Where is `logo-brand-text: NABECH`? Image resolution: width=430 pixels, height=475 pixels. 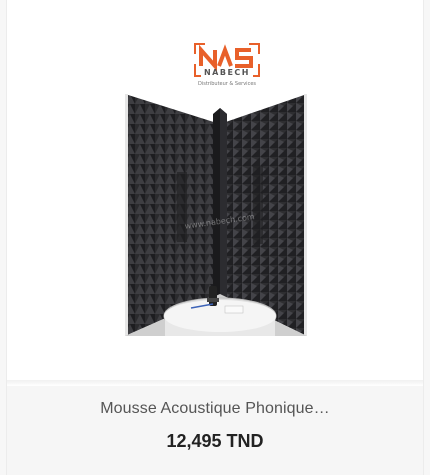
logo-brand-text: NABECH is located at coordinates (227, 72).